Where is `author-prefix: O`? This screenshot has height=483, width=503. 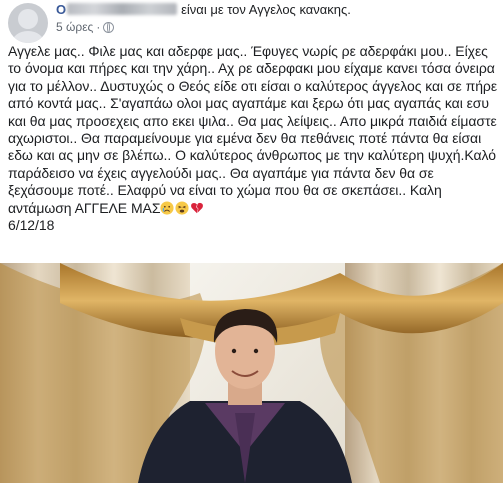
author-prefix: O is located at coordinates (61, 9).